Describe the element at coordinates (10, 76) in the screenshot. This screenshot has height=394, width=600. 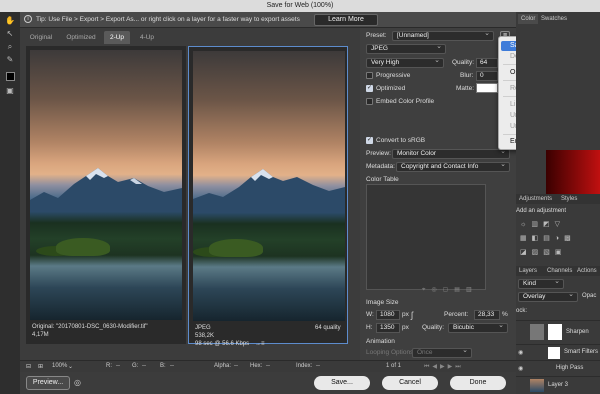
I see `eyedropper-color-swatch` at that location.